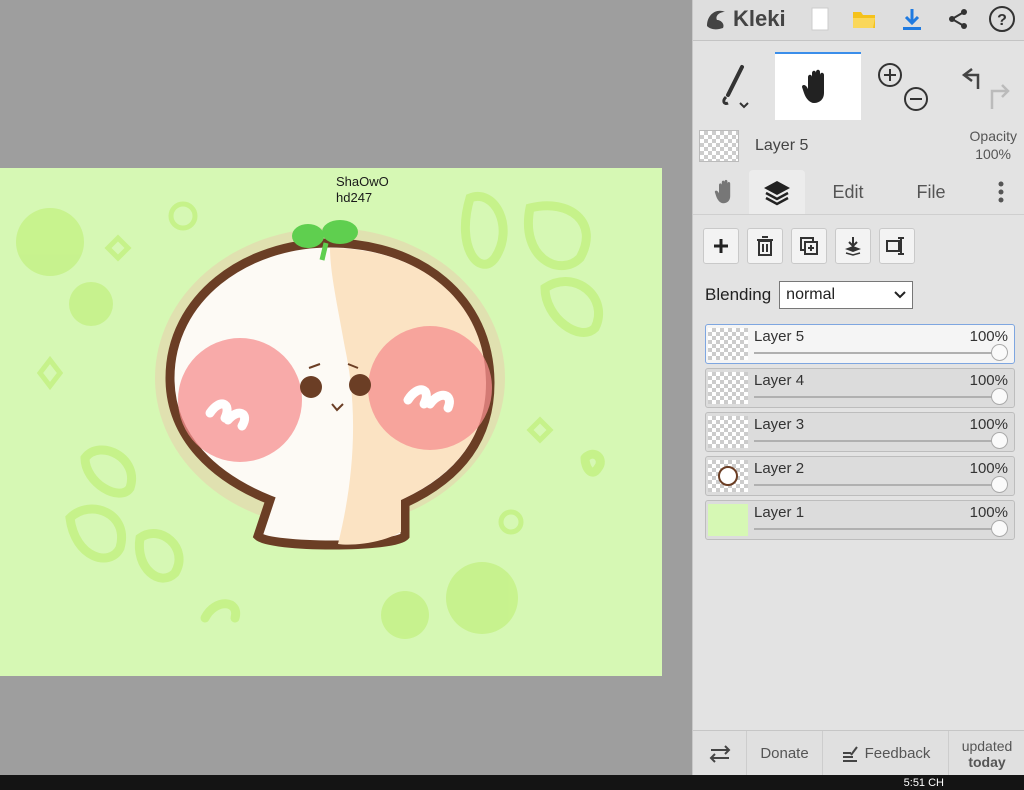  I want to click on bottom-bar: Donate Feedback updated today, so click(858, 753).